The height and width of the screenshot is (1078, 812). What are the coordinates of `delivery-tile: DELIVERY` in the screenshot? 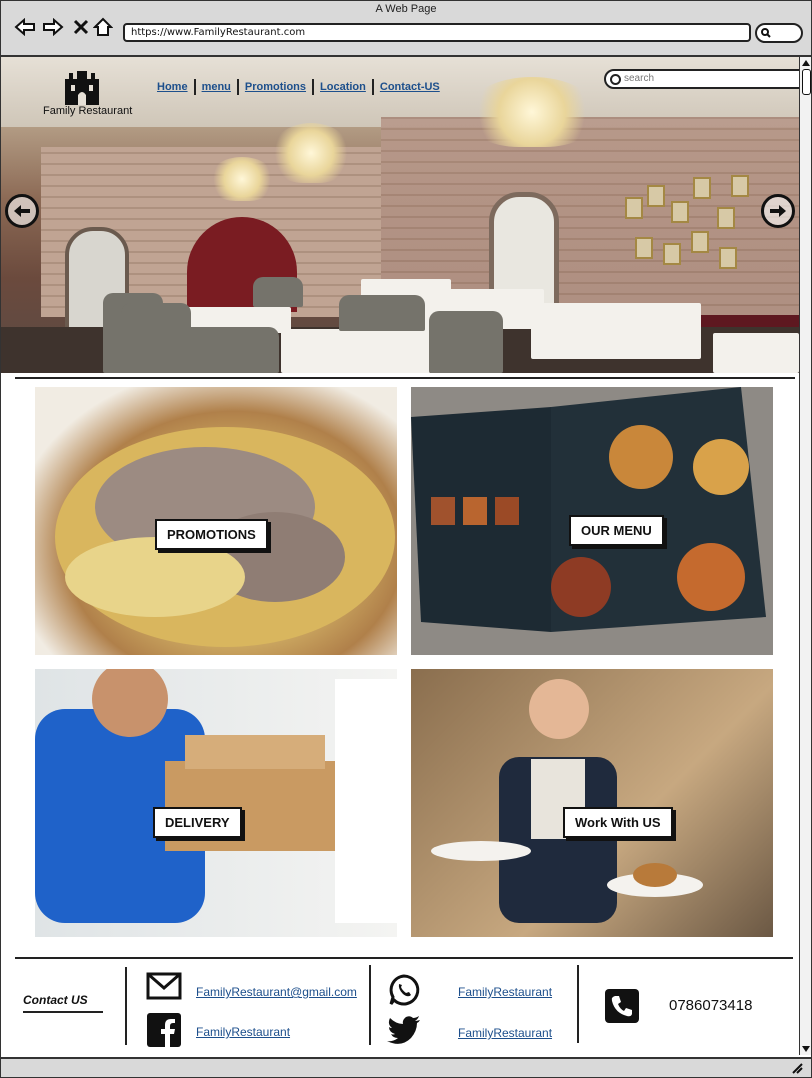 It's located at (216, 803).